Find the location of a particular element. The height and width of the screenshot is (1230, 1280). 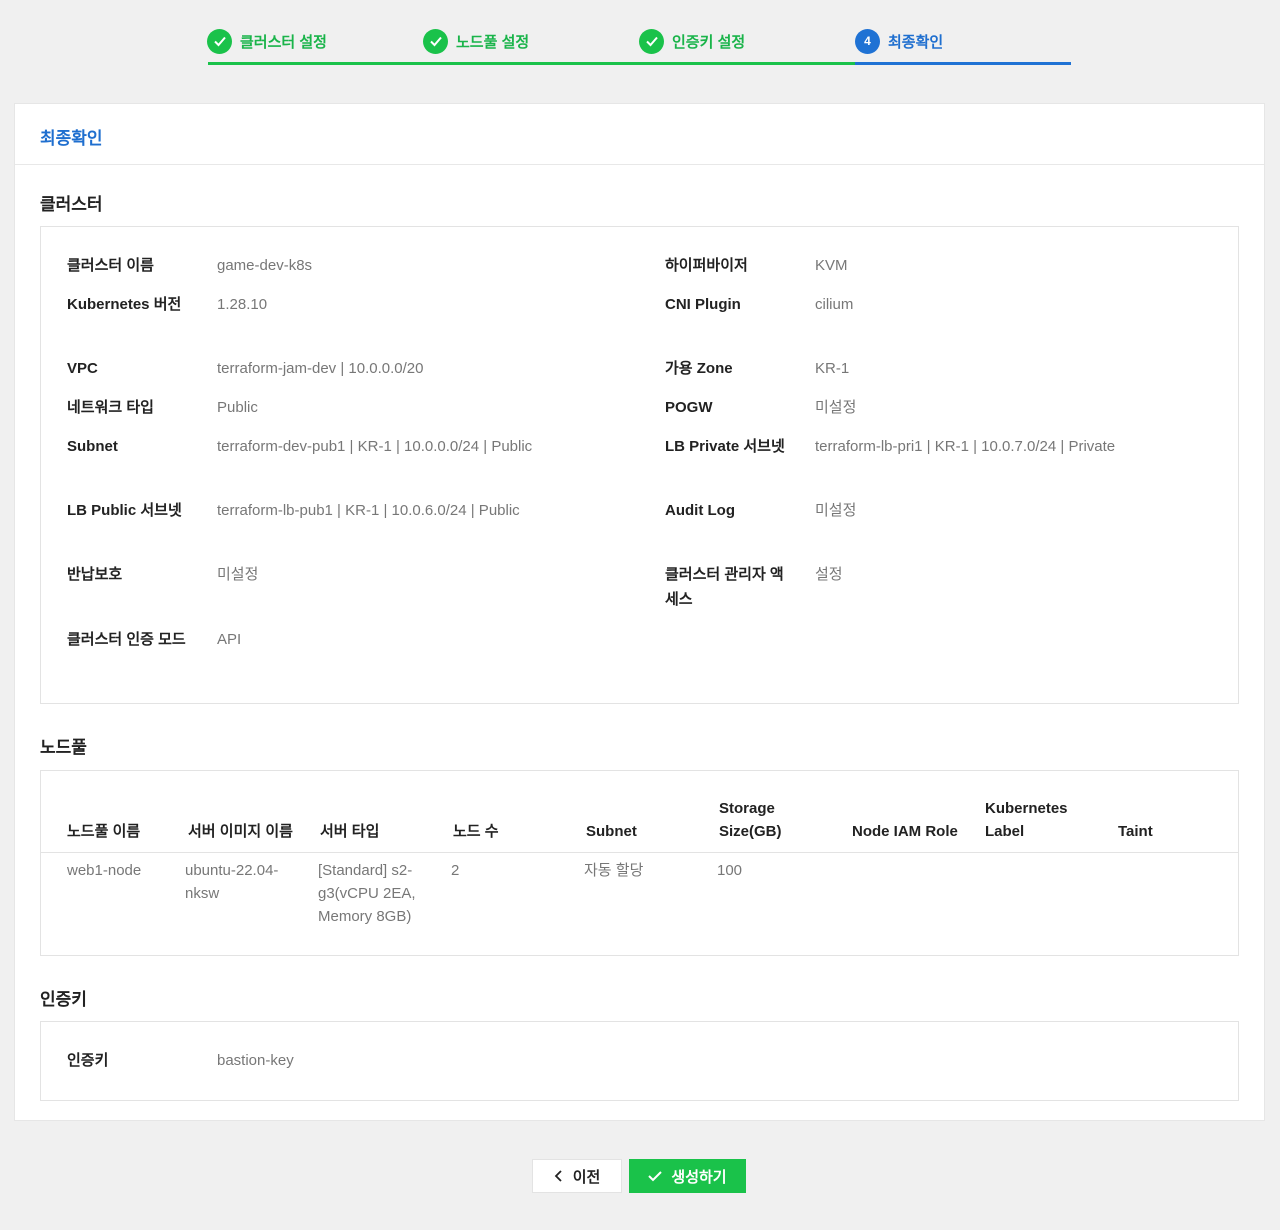

field-label: 네트워크 타입 is located at coordinates (110, 407).